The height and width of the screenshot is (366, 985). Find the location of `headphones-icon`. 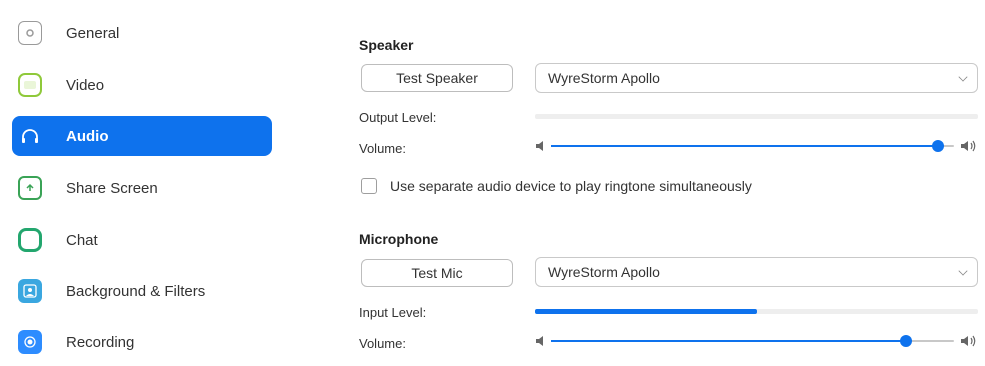

headphones-icon is located at coordinates (30, 136).